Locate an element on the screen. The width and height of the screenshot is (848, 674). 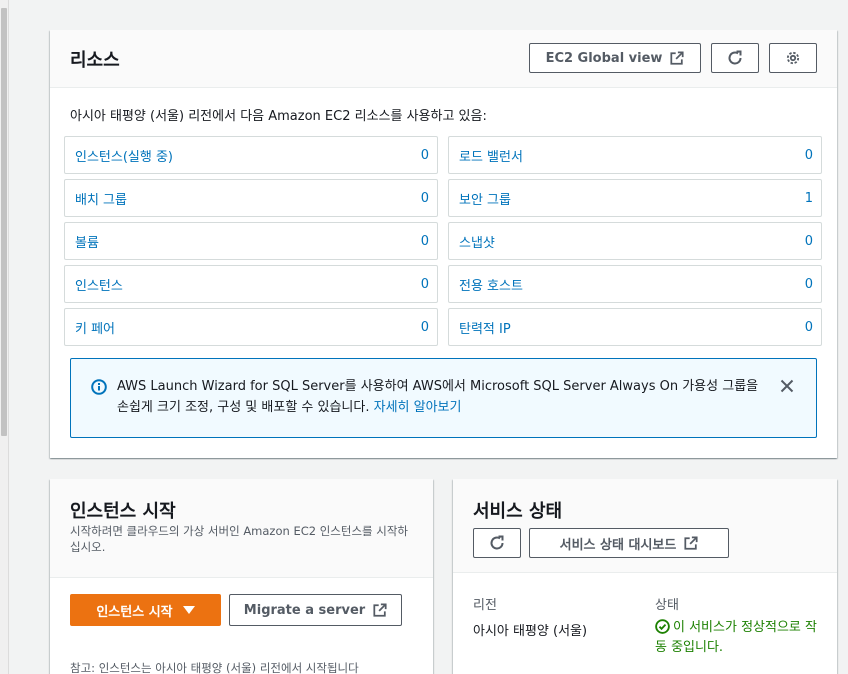
page-scrollbar is located at coordinates (4, 337).